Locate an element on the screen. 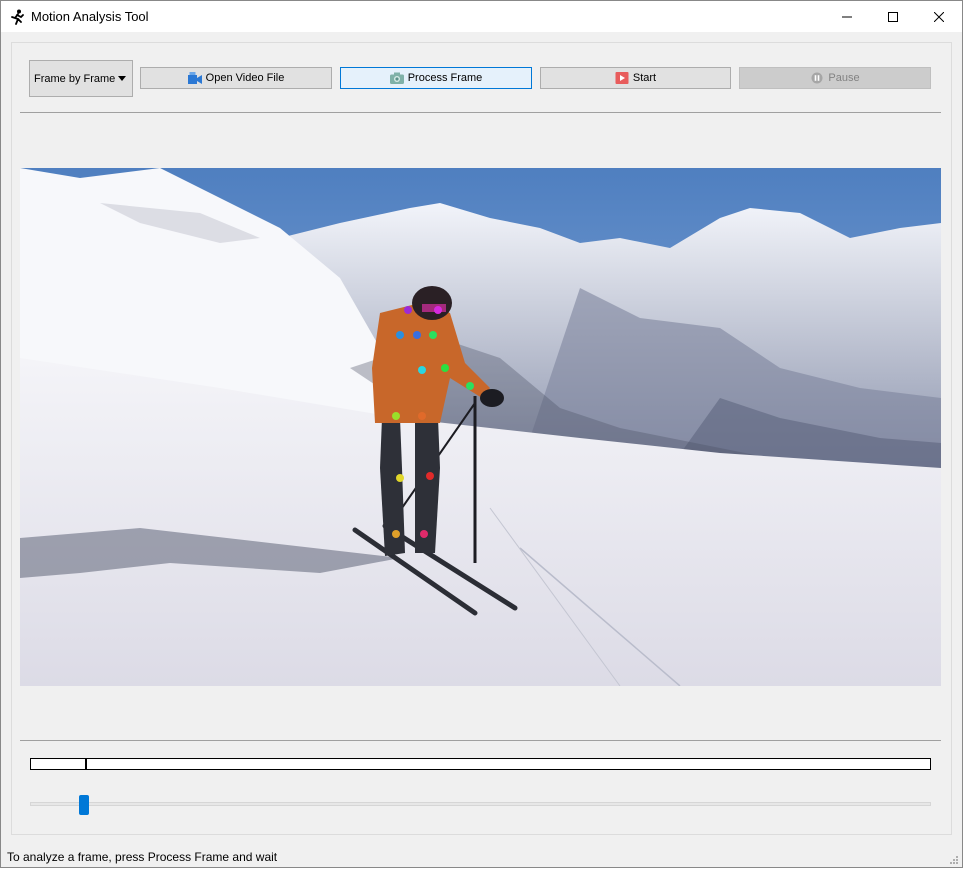 This screenshot has width=963, height=871. minimize-button is located at coordinates (847, 16).